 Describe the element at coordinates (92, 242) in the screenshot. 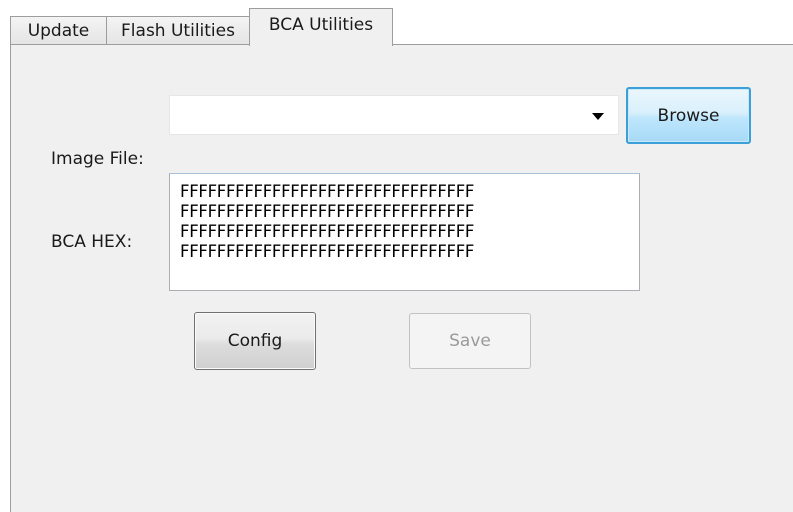

I see `bca-hex-label: BCA HEX:` at that location.